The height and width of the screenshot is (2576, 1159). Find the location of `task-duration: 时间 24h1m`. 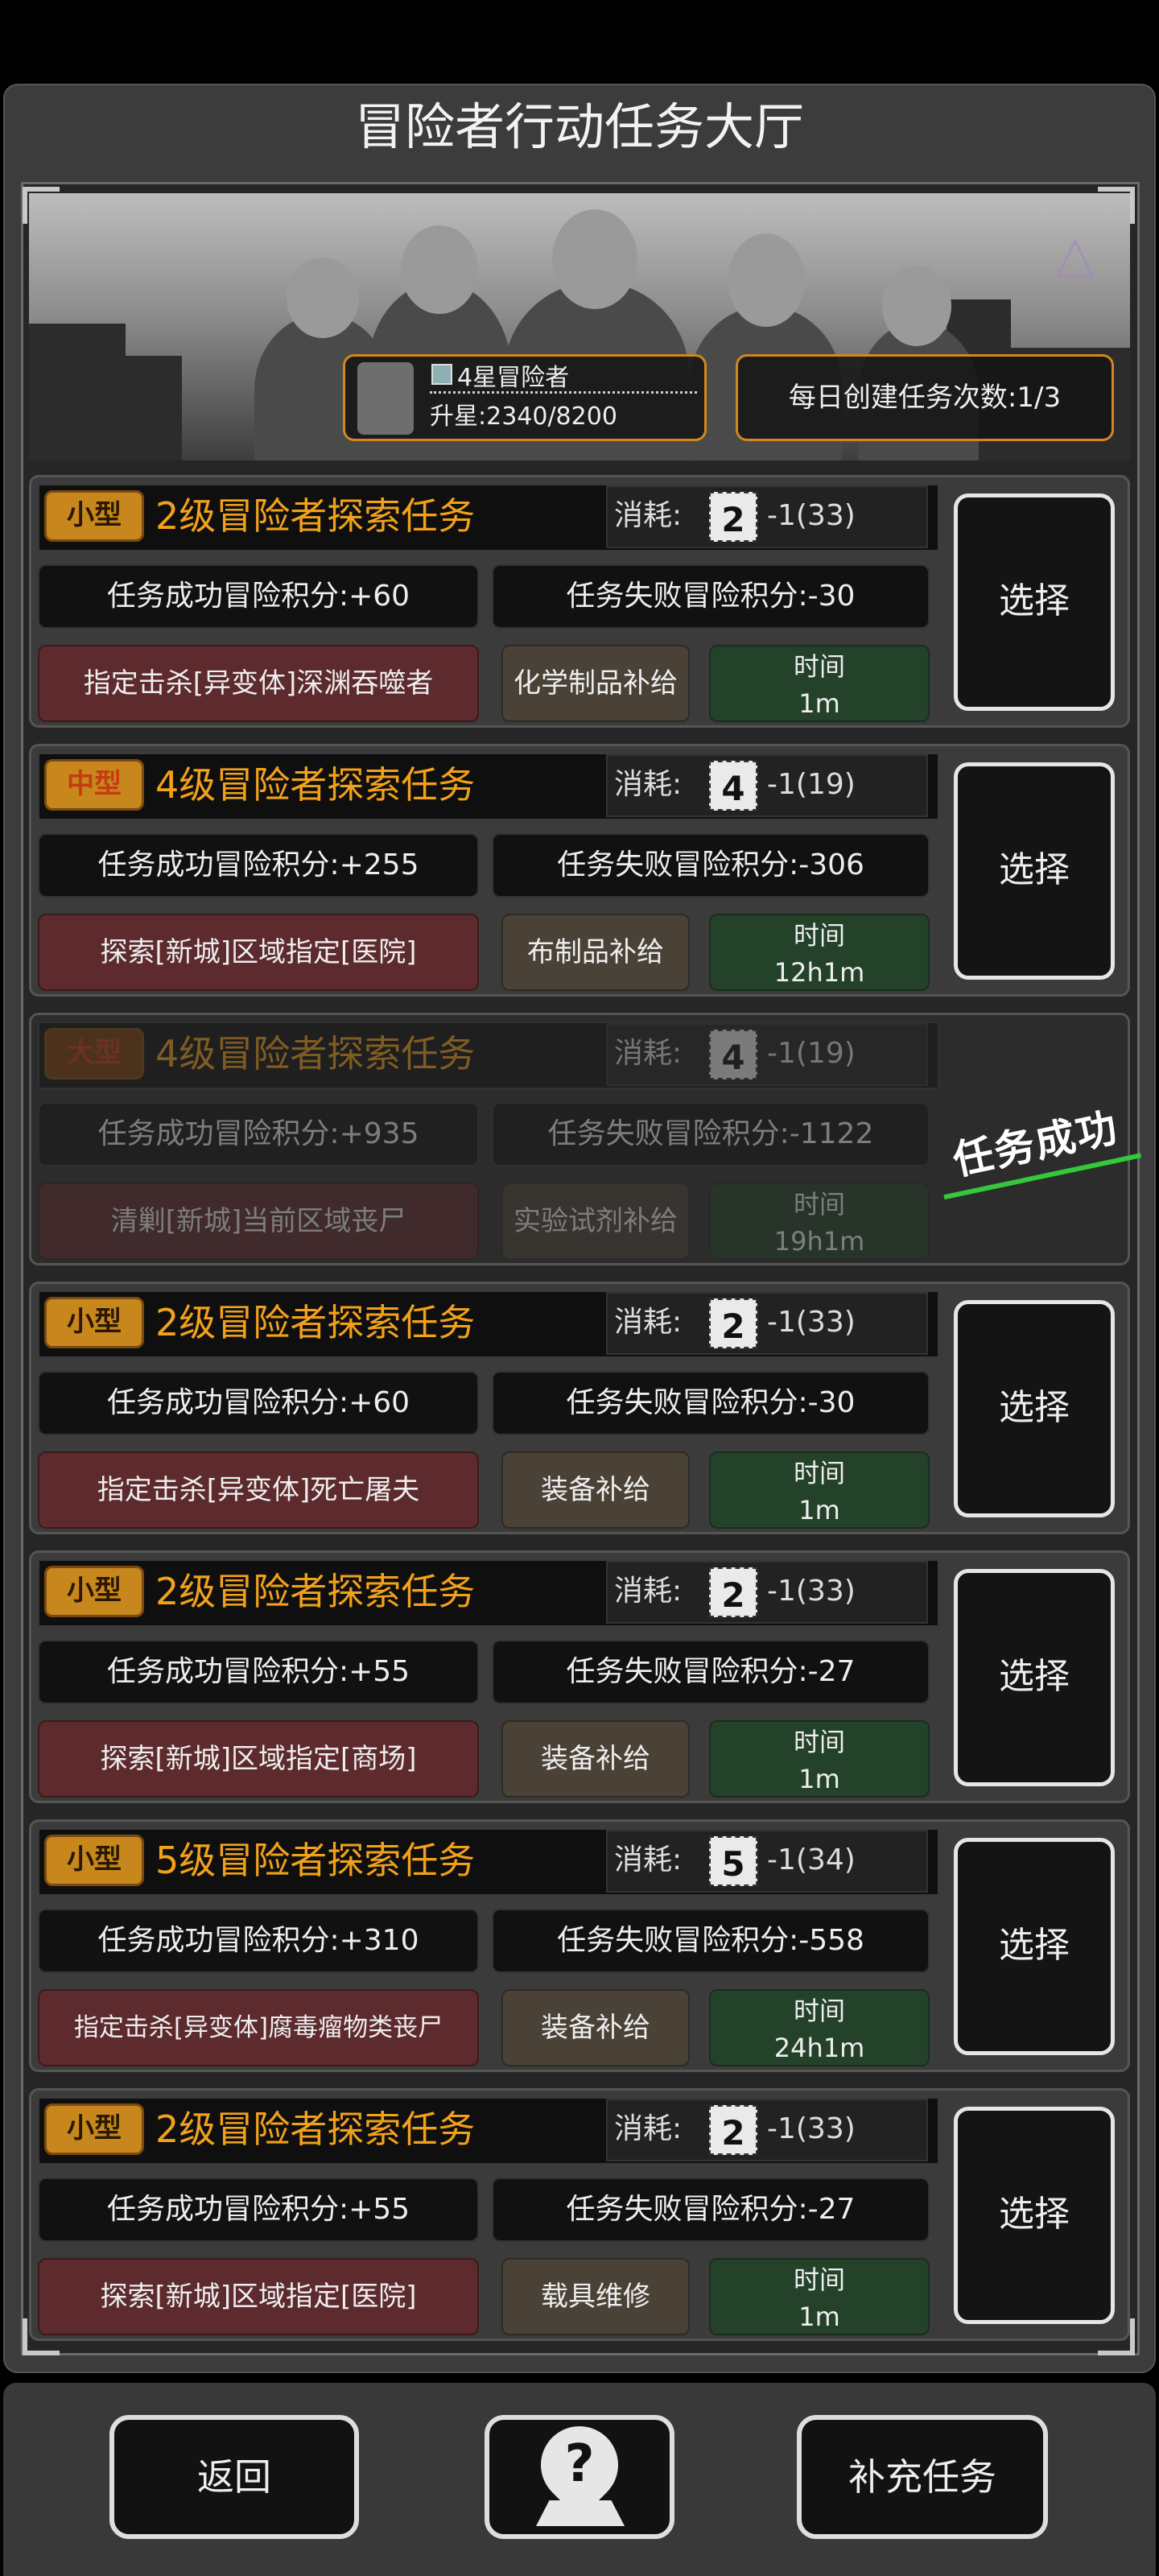

task-duration: 时间 24h1m is located at coordinates (819, 2027).